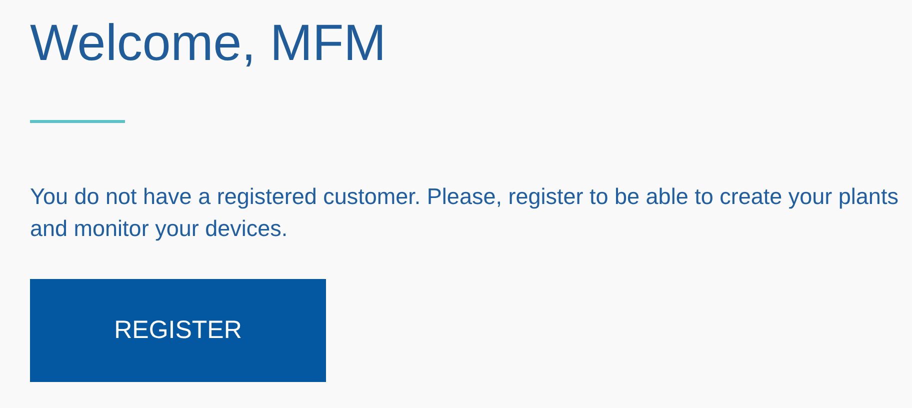  Describe the element at coordinates (208, 43) in the screenshot. I see `welcome-heading: Welcome, MFM` at that location.